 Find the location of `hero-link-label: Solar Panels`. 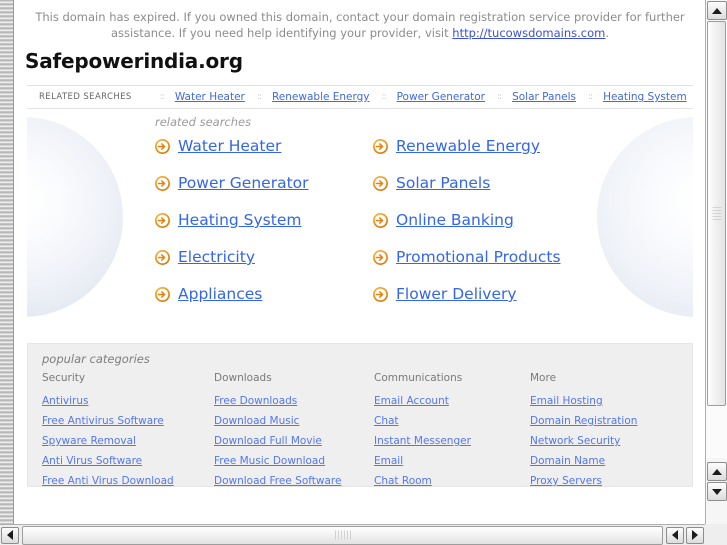

hero-link-label: Solar Panels is located at coordinates (443, 183).